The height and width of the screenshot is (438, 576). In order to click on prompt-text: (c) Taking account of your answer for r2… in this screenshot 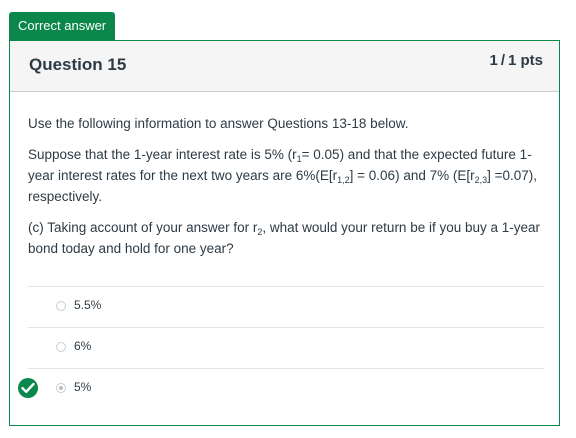, I will do `click(284, 238)`.